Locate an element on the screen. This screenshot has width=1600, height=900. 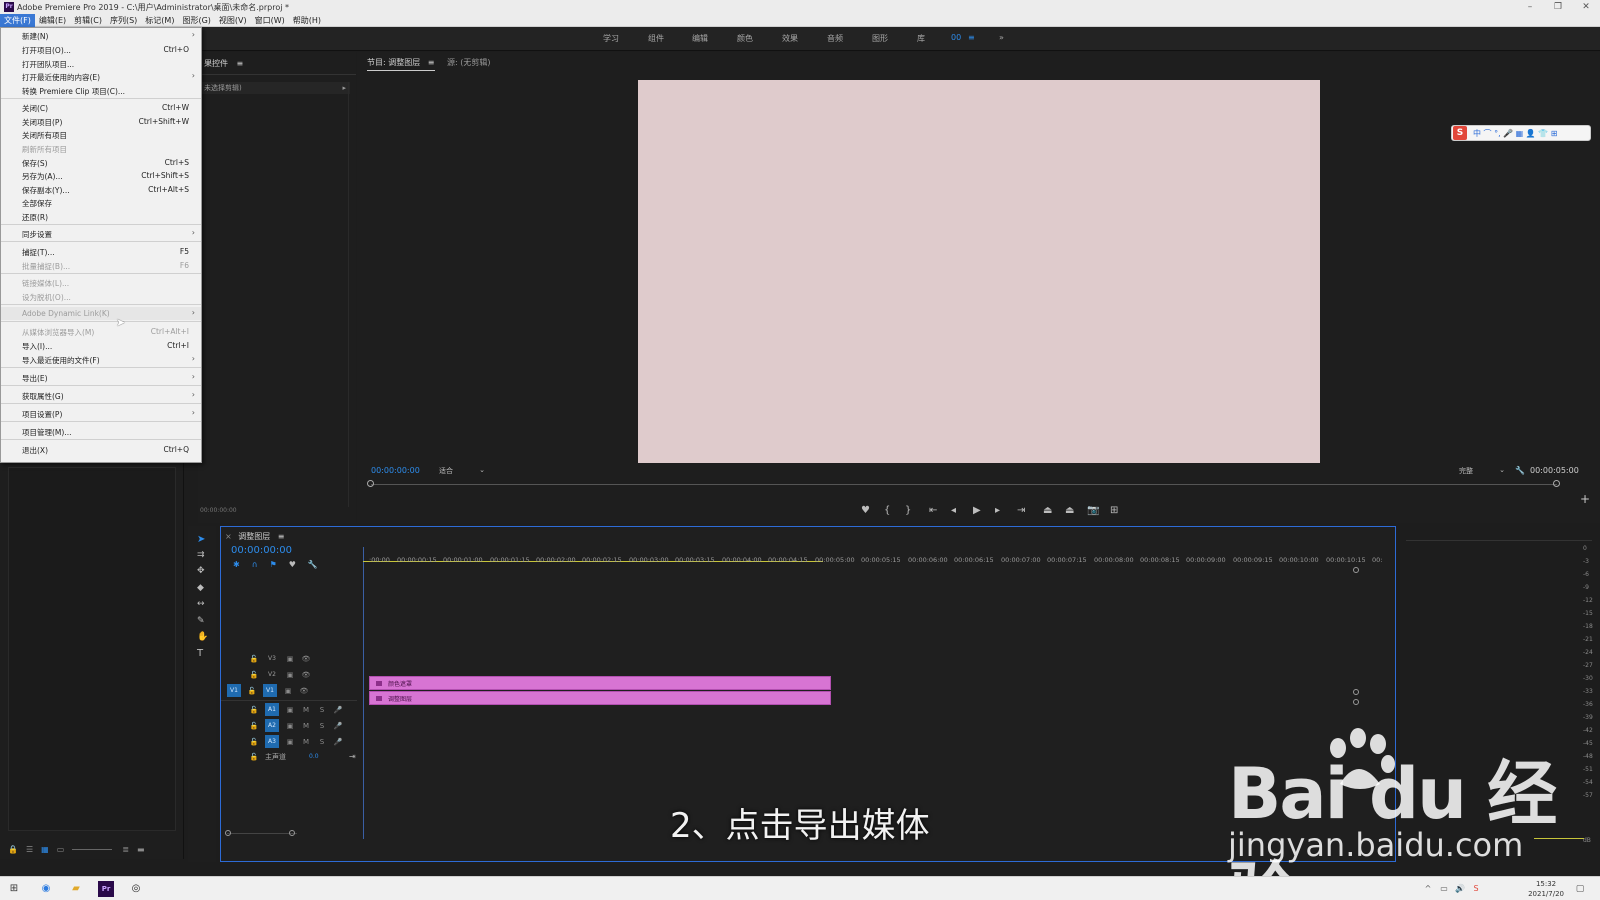
playhead-line is located at coordinates (363, 693).